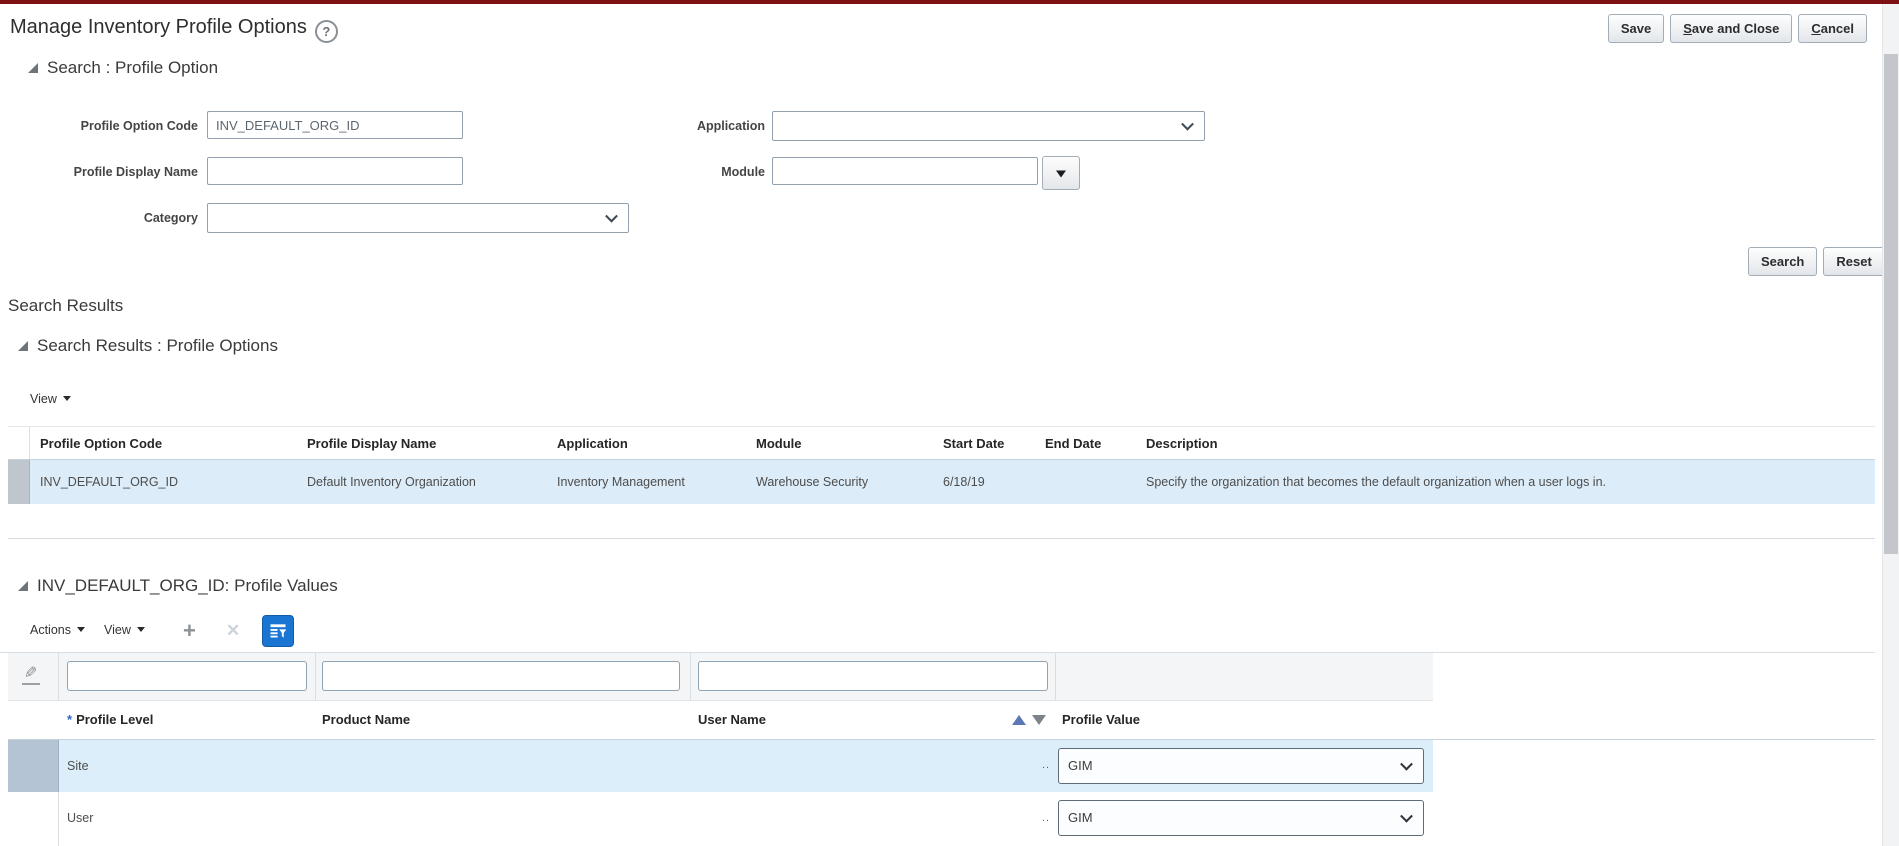 The image size is (1899, 846). I want to click on dropdown-triangle-icon, so click(1061, 174).